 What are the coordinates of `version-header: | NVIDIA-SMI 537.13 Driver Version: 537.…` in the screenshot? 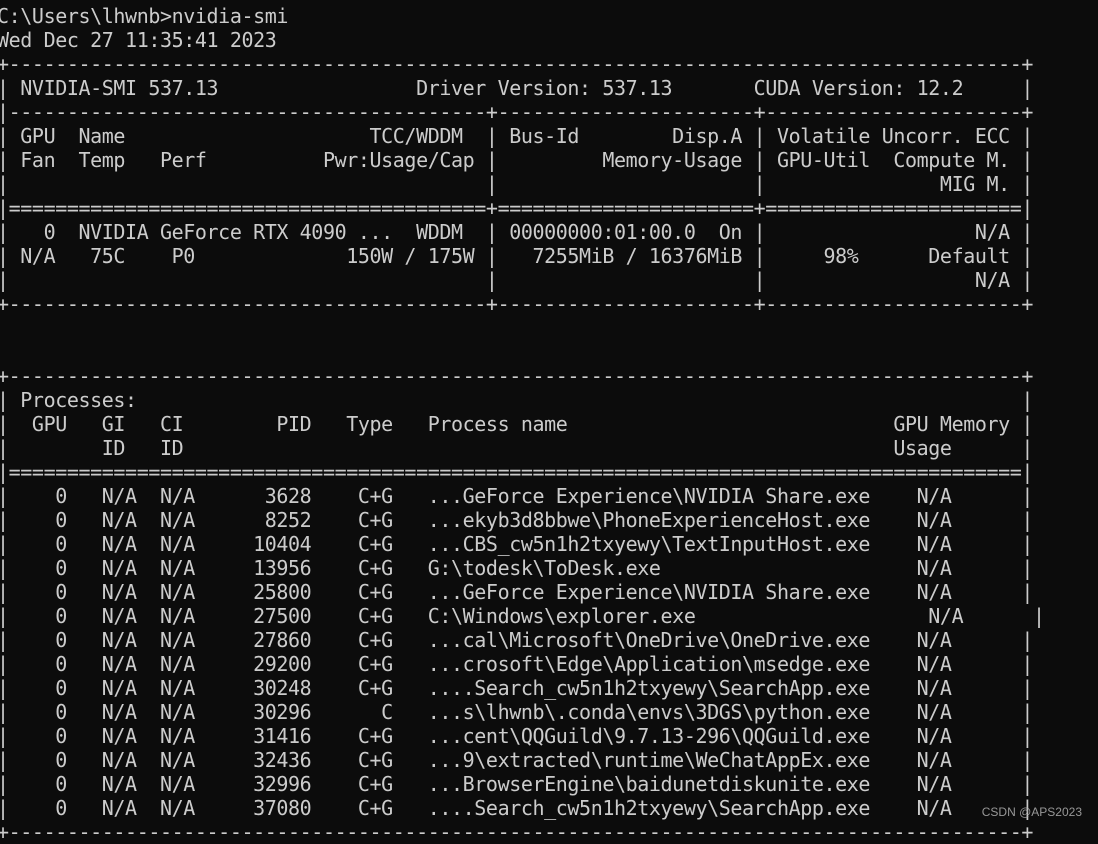 It's located at (517, 88).